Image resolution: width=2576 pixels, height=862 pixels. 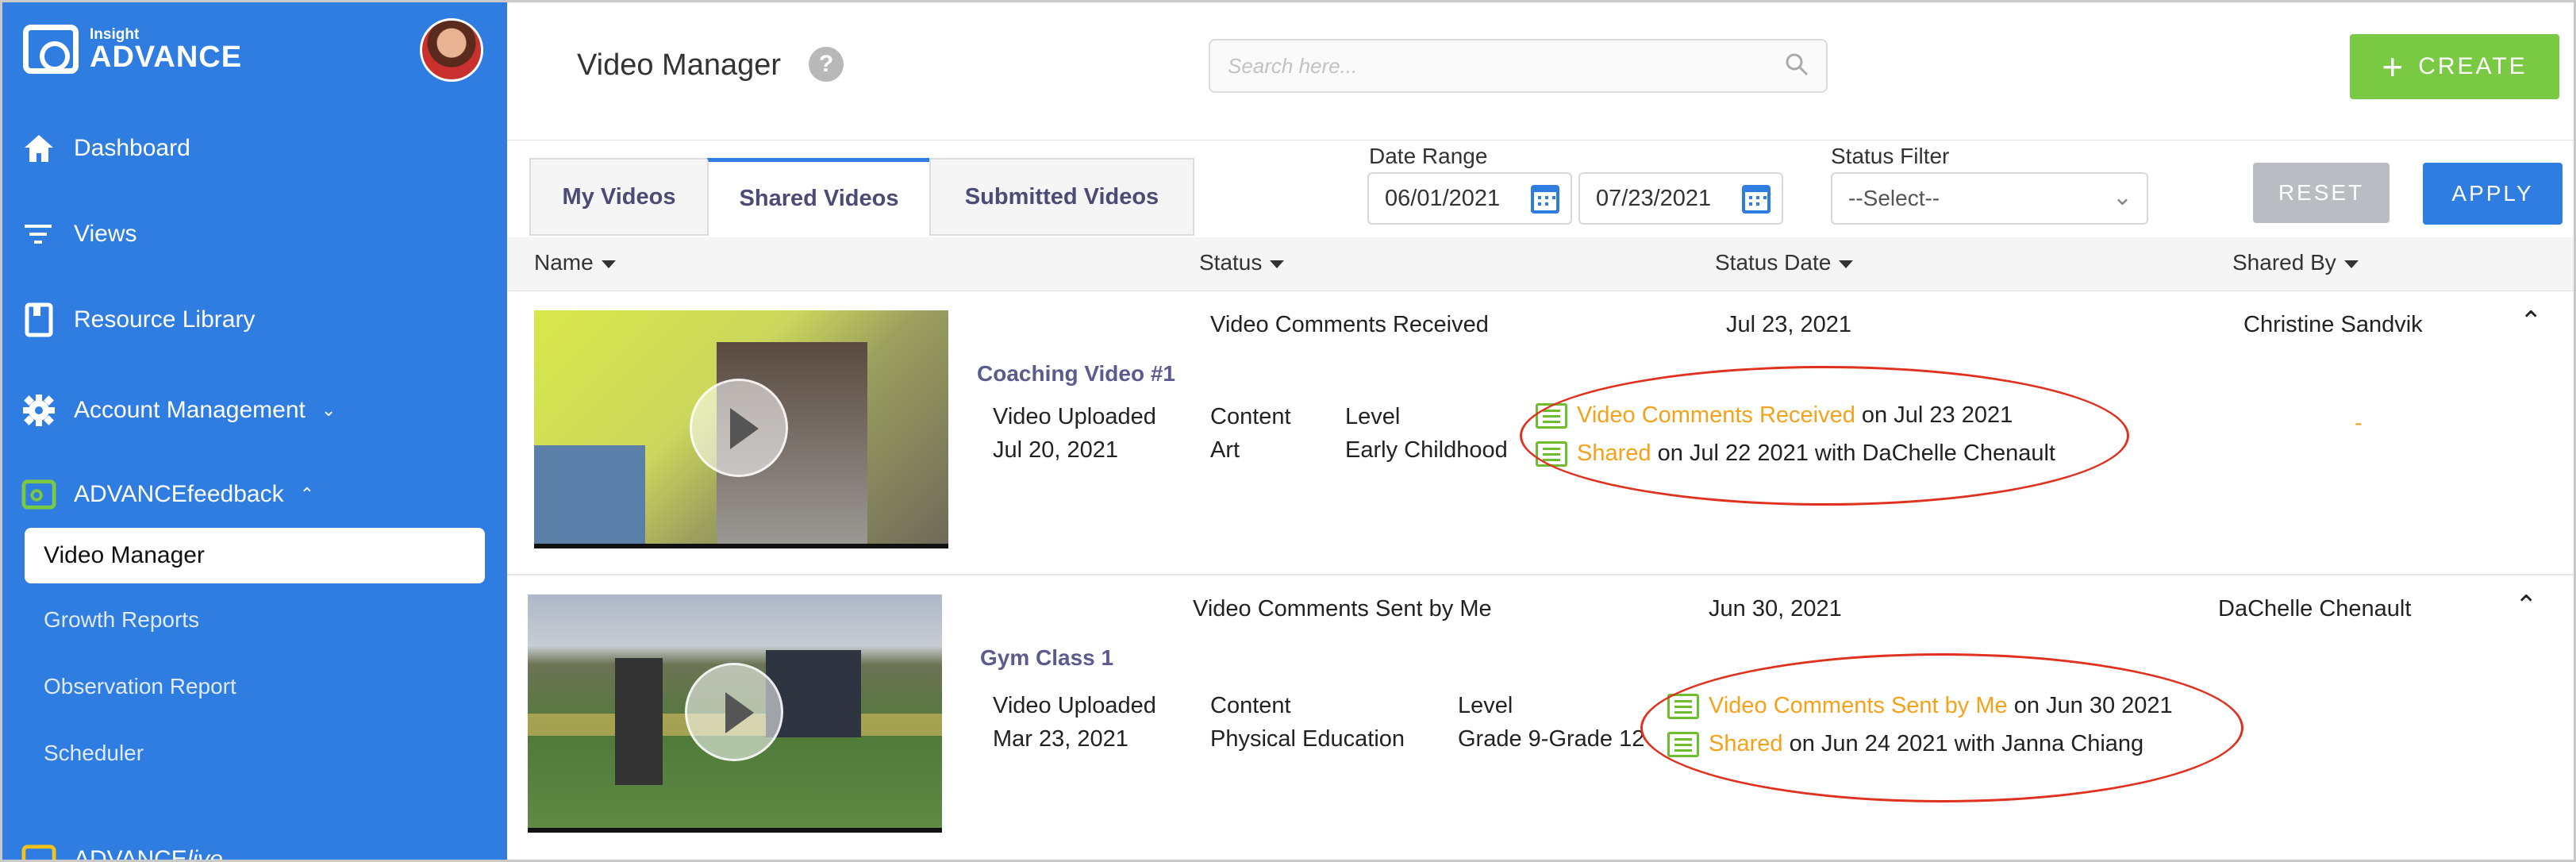 What do you see at coordinates (165, 319) in the screenshot?
I see `sidebar-item-label: Resource Library` at bounding box center [165, 319].